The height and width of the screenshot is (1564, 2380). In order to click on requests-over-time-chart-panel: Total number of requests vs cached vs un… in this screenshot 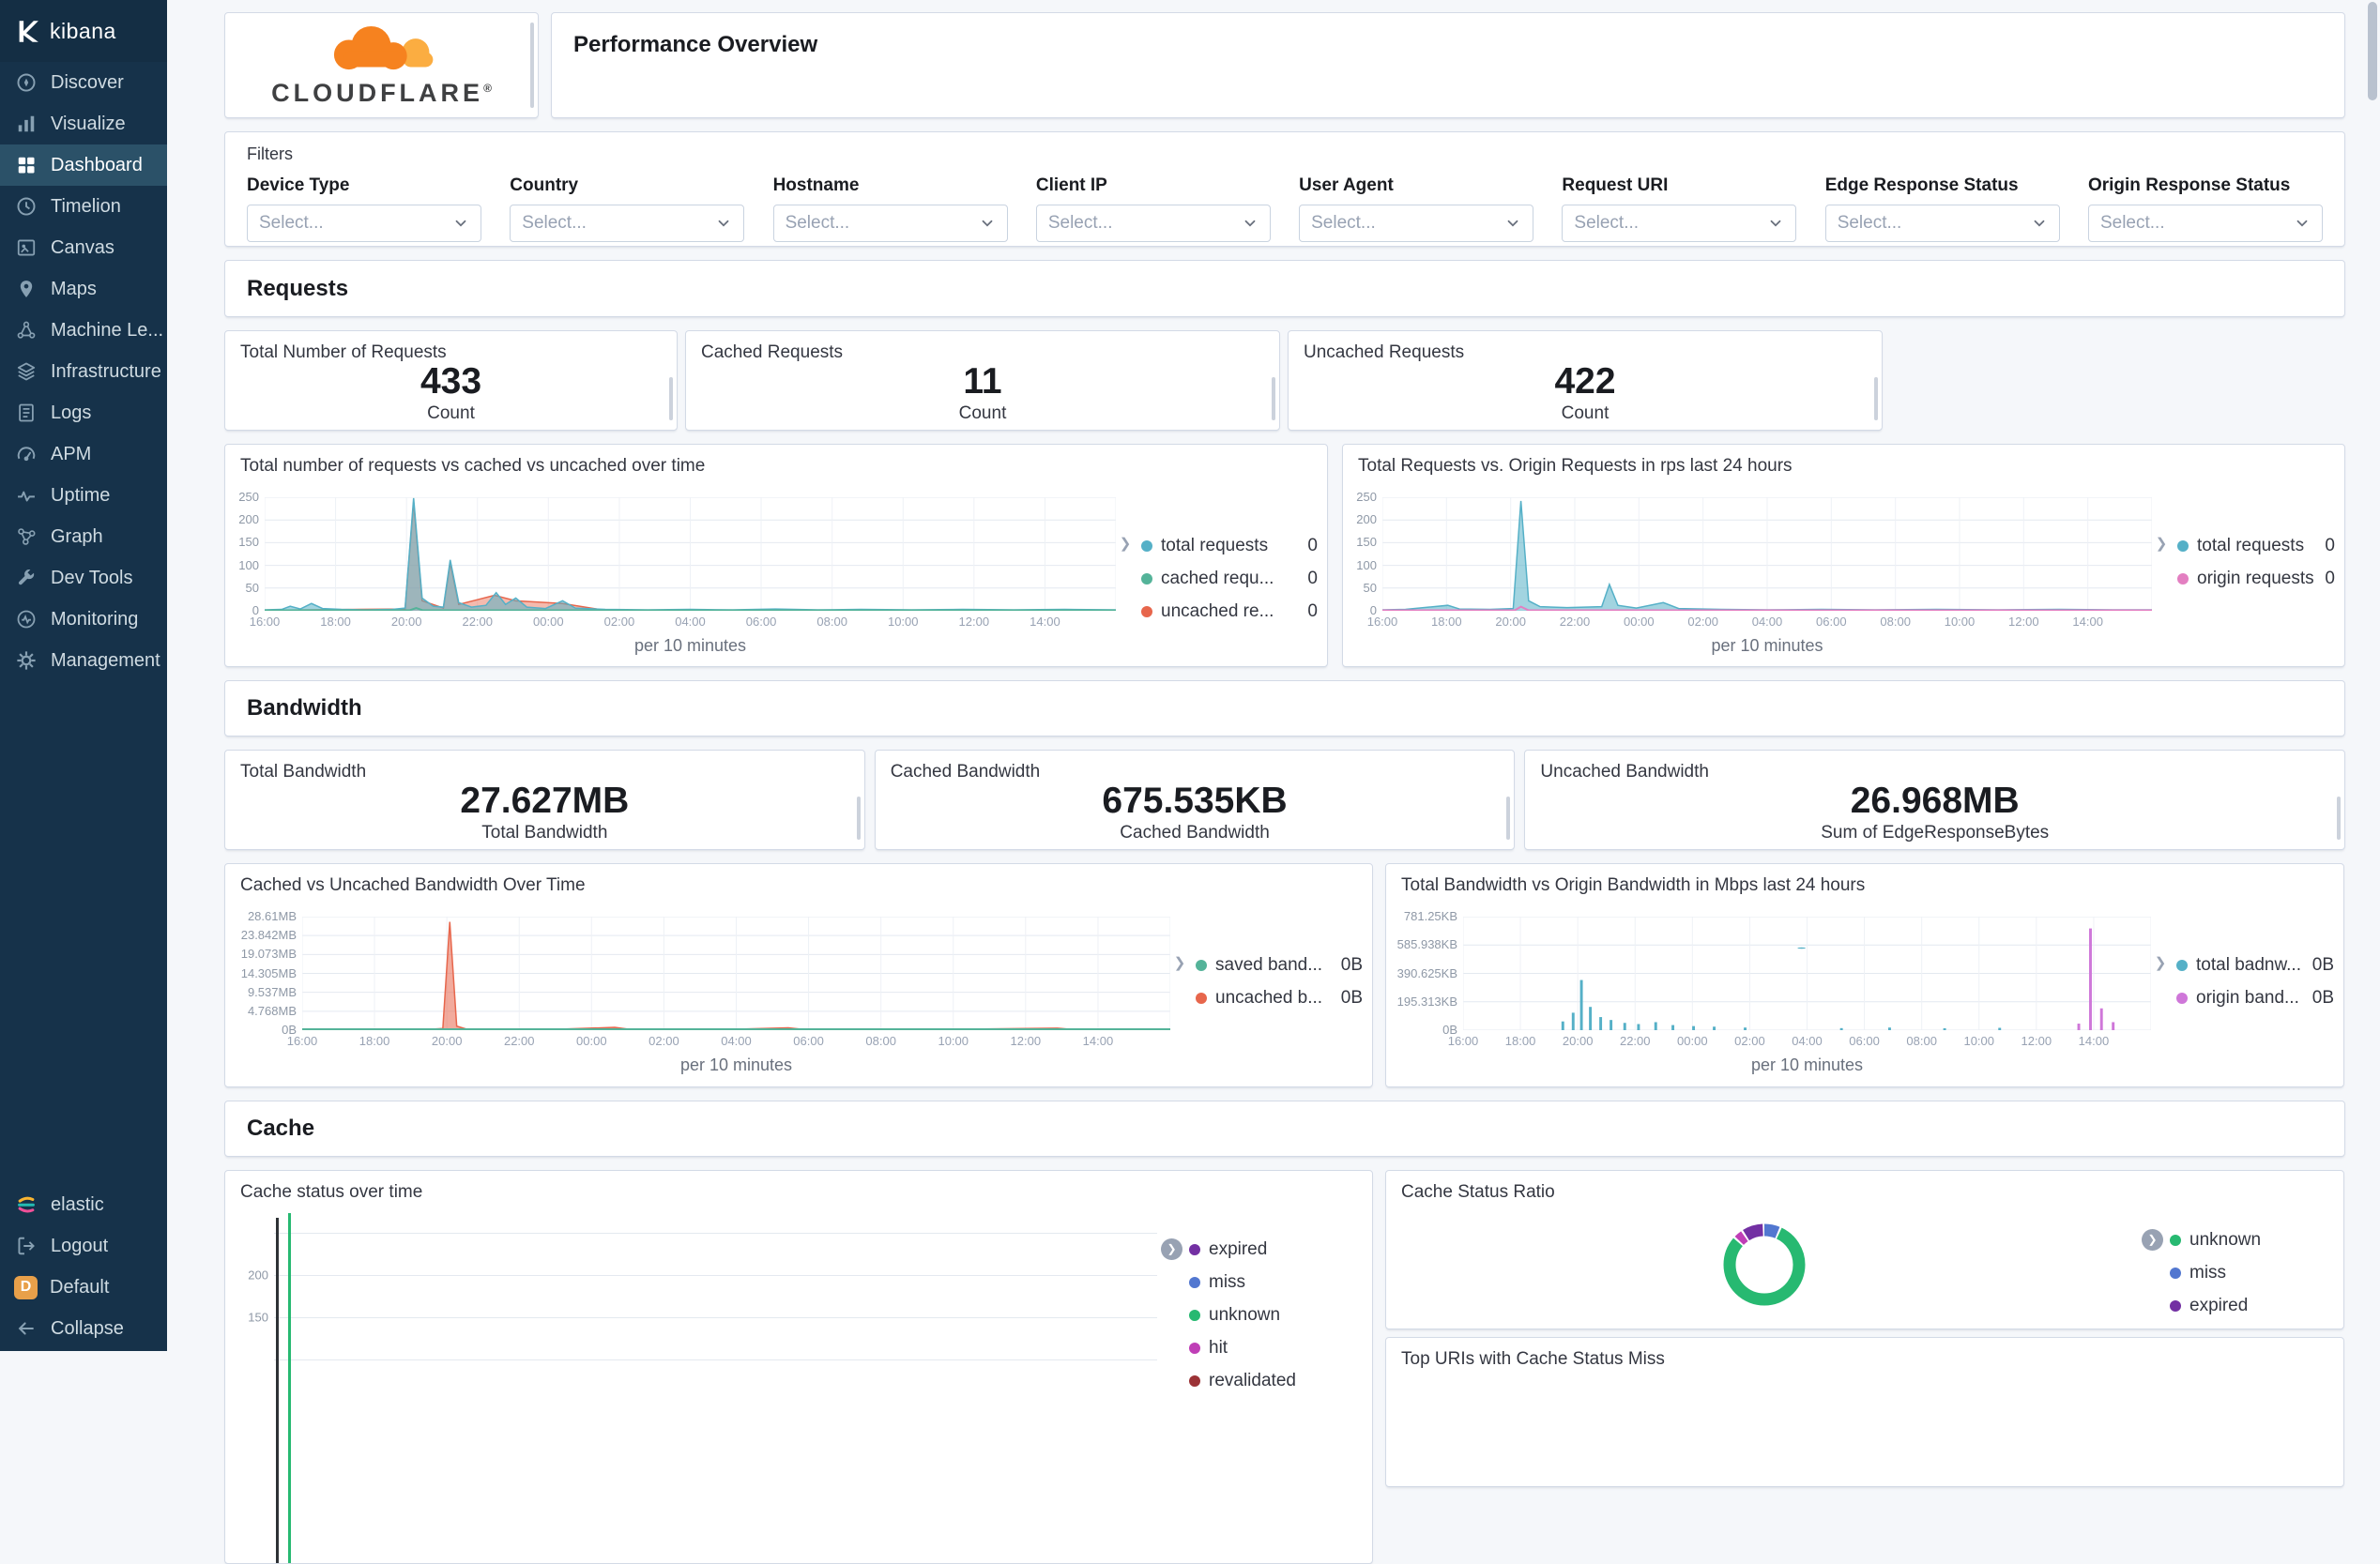, I will do `click(776, 555)`.